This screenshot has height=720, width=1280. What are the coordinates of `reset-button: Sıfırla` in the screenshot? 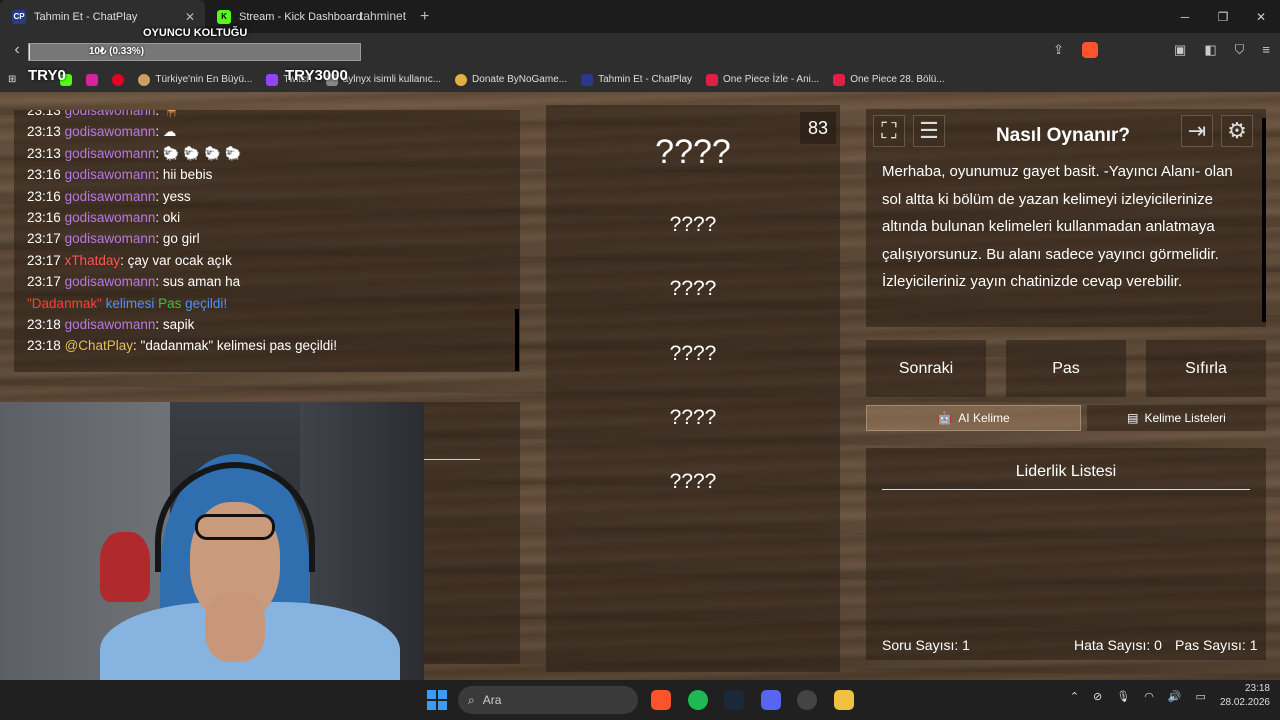 It's located at (1206, 368).